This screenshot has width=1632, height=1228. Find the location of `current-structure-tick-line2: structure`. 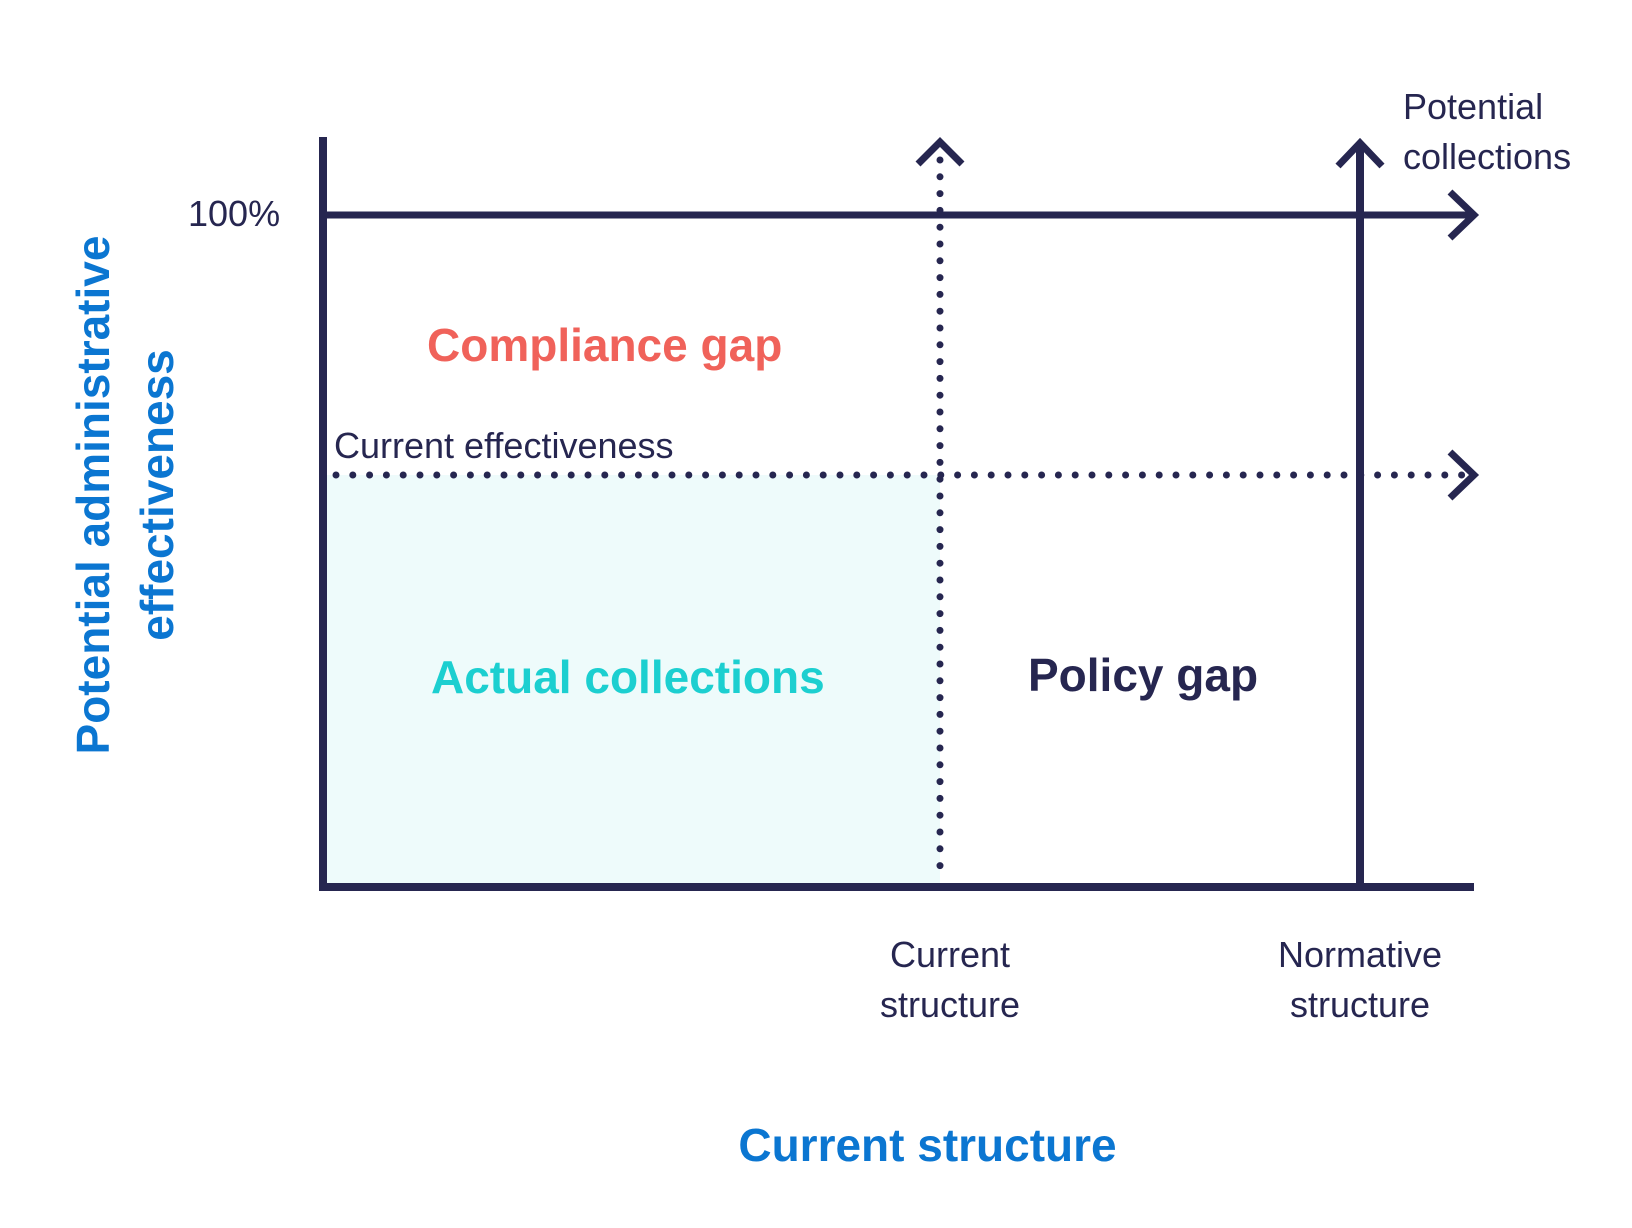

current-structure-tick-line2: structure is located at coordinates (950, 1004).